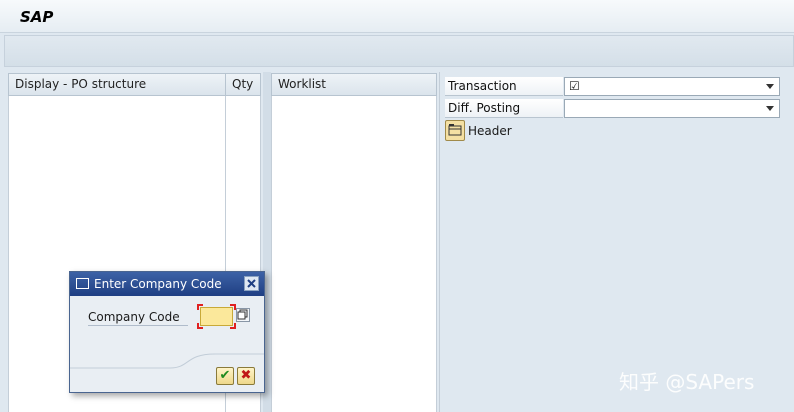 Image resolution: width=794 pixels, height=412 pixels. What do you see at coordinates (504, 86) in the screenshot?
I see `transaction-label: Transaction` at bounding box center [504, 86].